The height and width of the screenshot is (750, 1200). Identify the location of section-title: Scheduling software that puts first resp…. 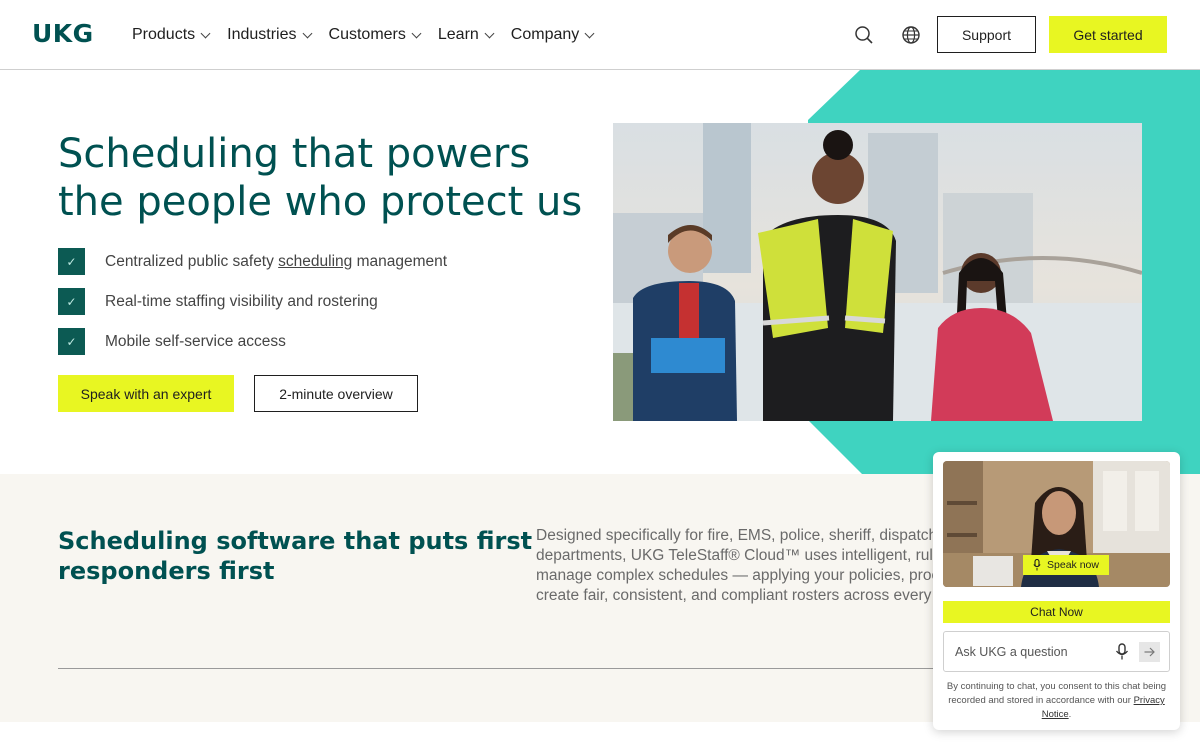
(295, 556).